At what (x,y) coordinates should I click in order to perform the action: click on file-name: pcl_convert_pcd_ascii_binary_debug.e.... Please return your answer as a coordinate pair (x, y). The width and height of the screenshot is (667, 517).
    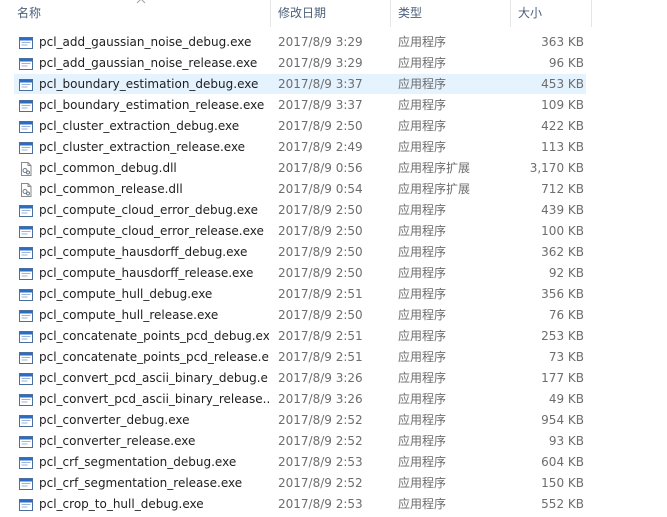
    Looking at the image, I should click on (154, 378).